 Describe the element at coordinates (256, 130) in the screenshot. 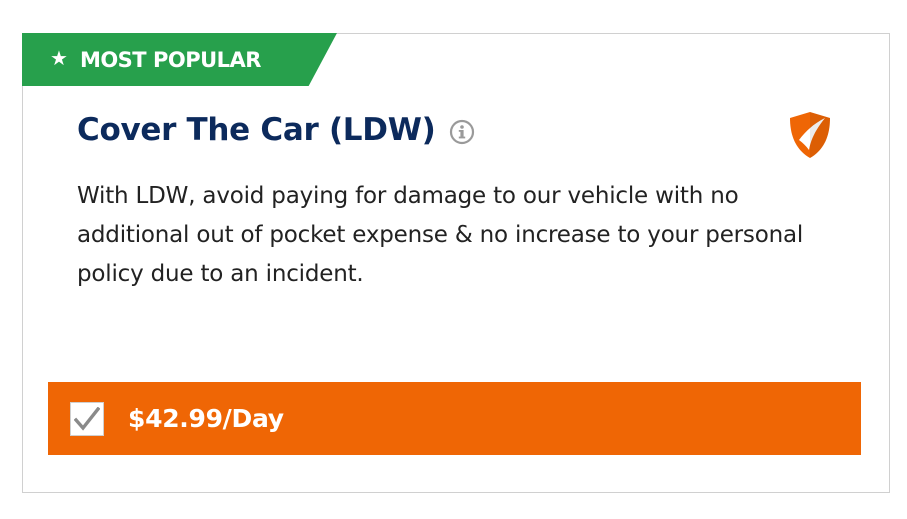

I see `product-title: Cover The Car (LDW)` at that location.